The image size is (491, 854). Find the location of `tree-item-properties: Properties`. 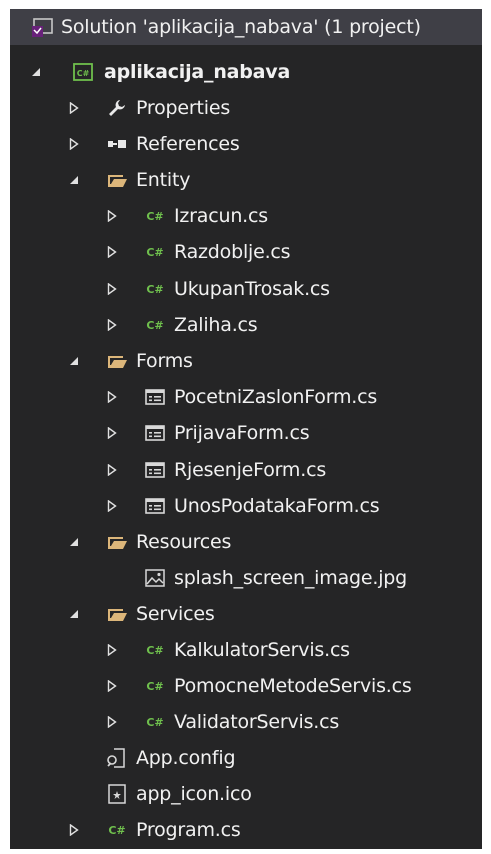

tree-item-properties: Properties is located at coordinates (246, 108).